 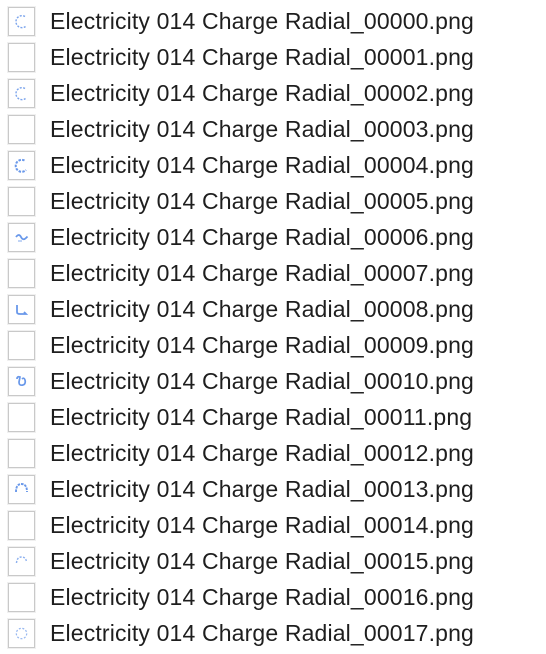 What do you see at coordinates (262, 273) in the screenshot?
I see `file-name: Electricity 014 Charge Radial_00007.png` at bounding box center [262, 273].